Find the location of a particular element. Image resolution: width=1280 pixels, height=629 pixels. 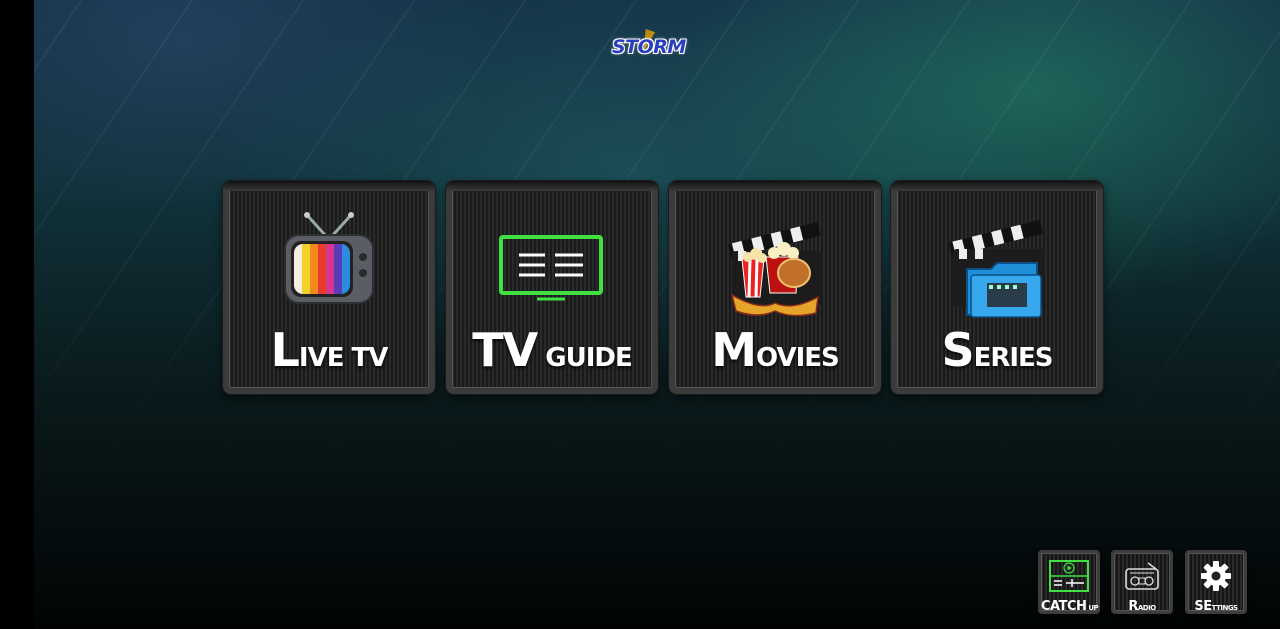

catch-up-button: CATCH UP is located at coordinates (1069, 582).